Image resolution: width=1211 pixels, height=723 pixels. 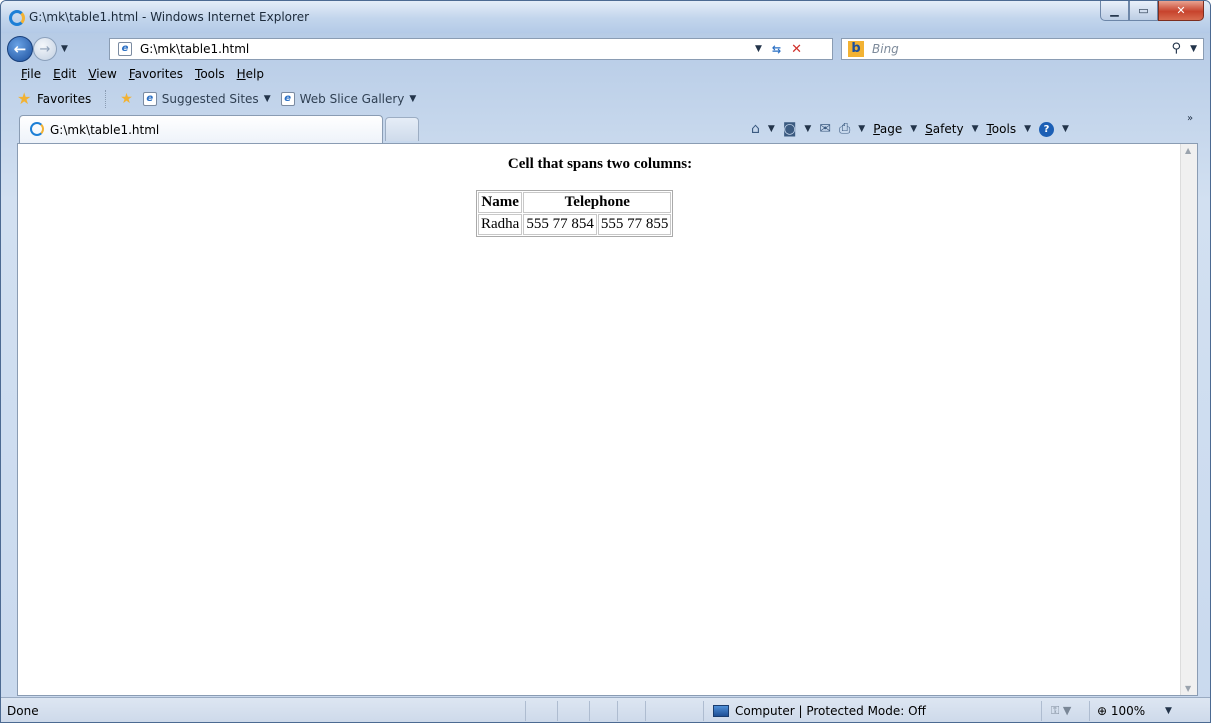 I want to click on star-icon: ★, so click(x=24, y=98).